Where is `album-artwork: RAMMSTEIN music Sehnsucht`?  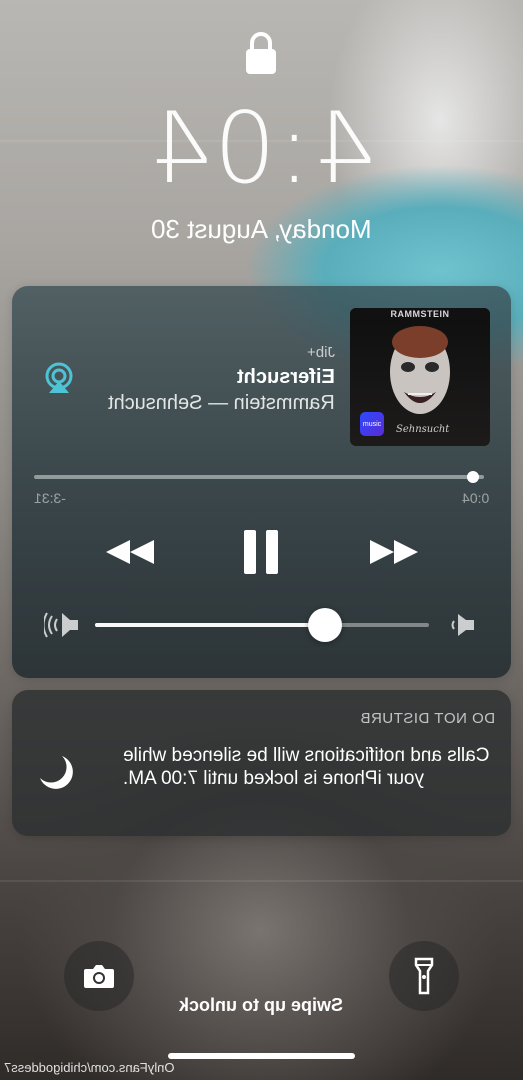 album-artwork: RAMMSTEIN music Sehnsucht is located at coordinates (420, 377).